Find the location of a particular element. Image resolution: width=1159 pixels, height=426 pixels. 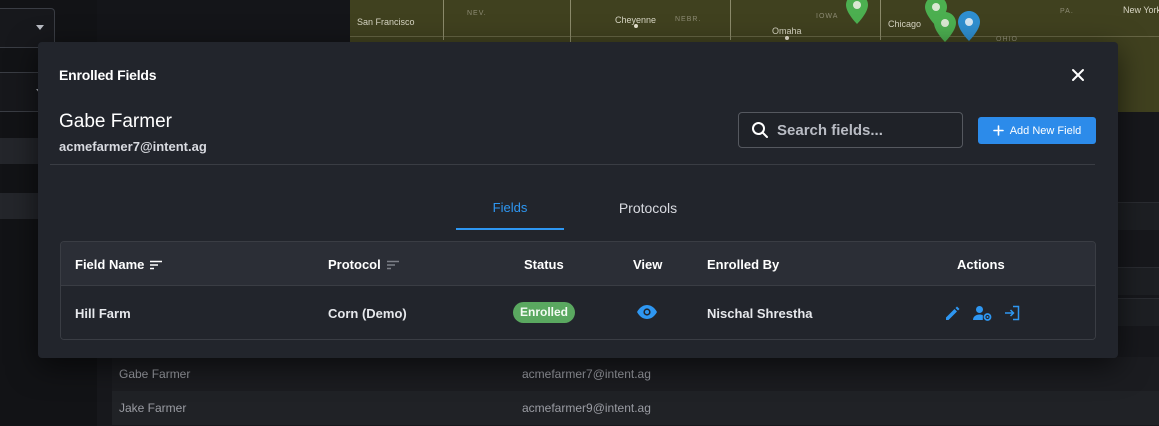

search-field is located at coordinates (850, 130).